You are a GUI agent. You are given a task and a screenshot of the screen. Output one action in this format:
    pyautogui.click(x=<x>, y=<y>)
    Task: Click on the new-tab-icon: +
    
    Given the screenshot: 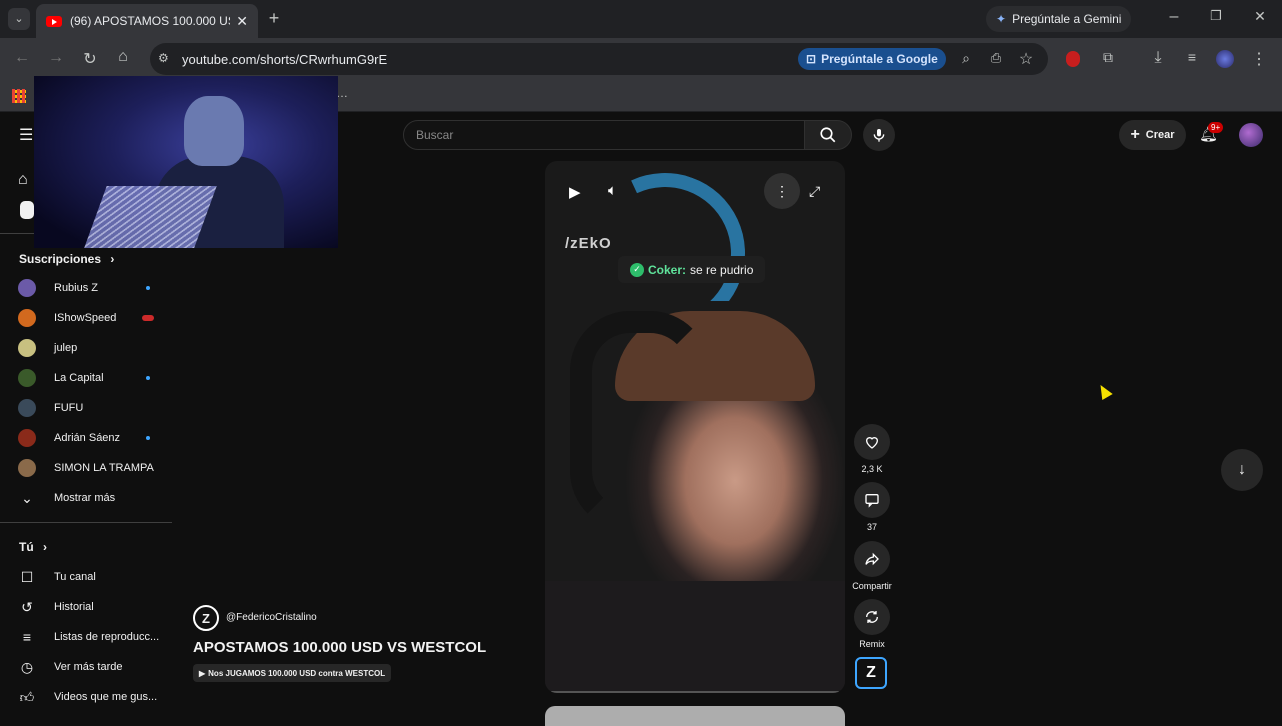 What is the action you would take?
    pyautogui.click(x=274, y=18)
    